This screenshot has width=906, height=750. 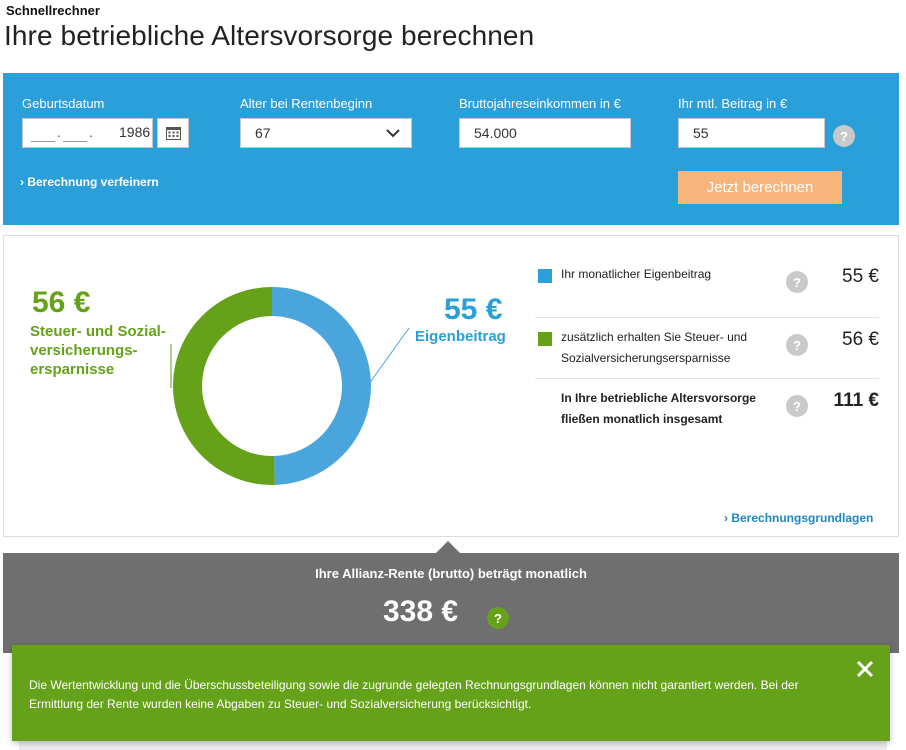 I want to click on legend-value: 56 €, so click(x=860, y=339).